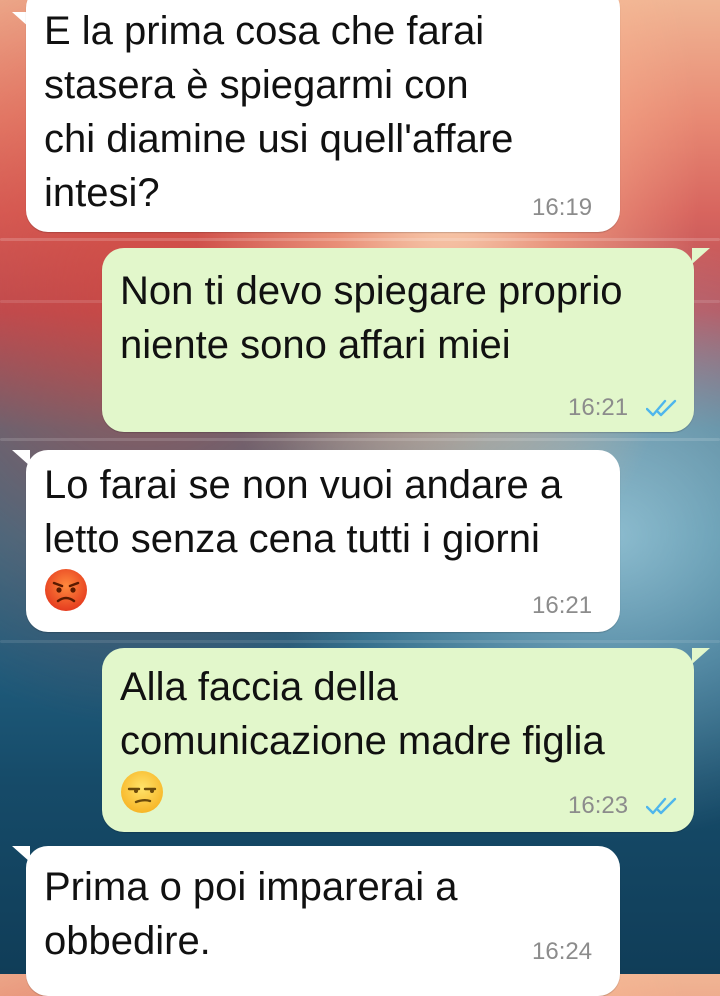  What do you see at coordinates (562, 207) in the screenshot?
I see `message-timestamp: 16:19` at bounding box center [562, 207].